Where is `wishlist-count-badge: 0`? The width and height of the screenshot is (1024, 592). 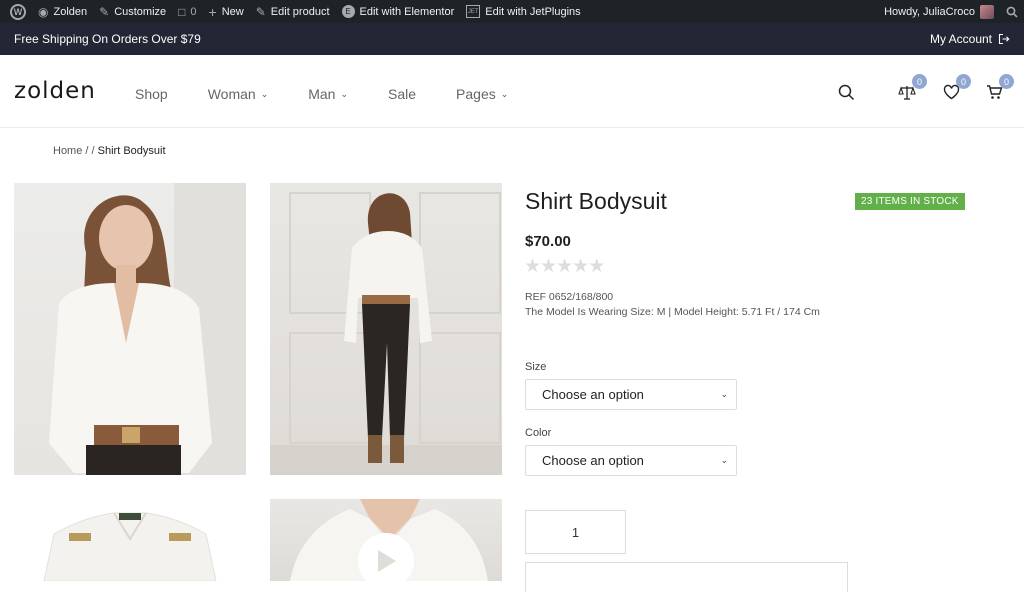 wishlist-count-badge: 0 is located at coordinates (963, 81).